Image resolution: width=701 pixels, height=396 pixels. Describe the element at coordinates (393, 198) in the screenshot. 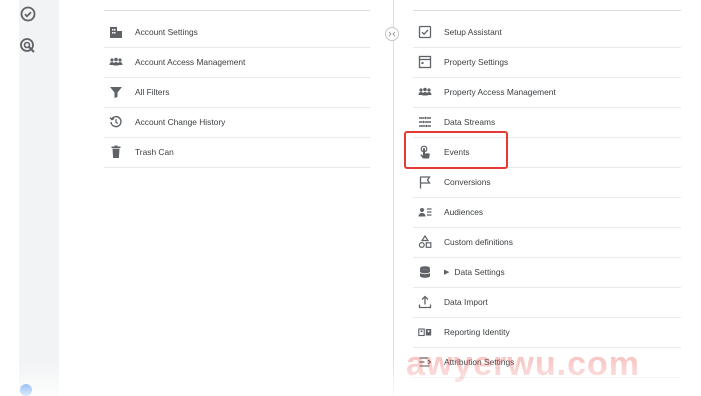

I see `column-divider` at that location.